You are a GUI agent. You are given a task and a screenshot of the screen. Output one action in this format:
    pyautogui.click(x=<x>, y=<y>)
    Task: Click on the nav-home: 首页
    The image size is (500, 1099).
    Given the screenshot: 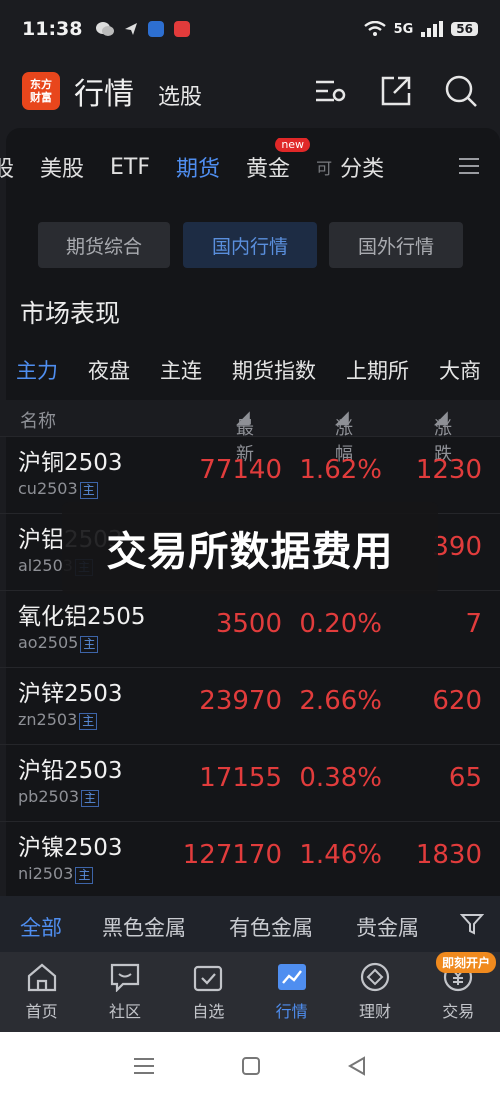 What is the action you would take?
    pyautogui.click(x=41, y=992)
    